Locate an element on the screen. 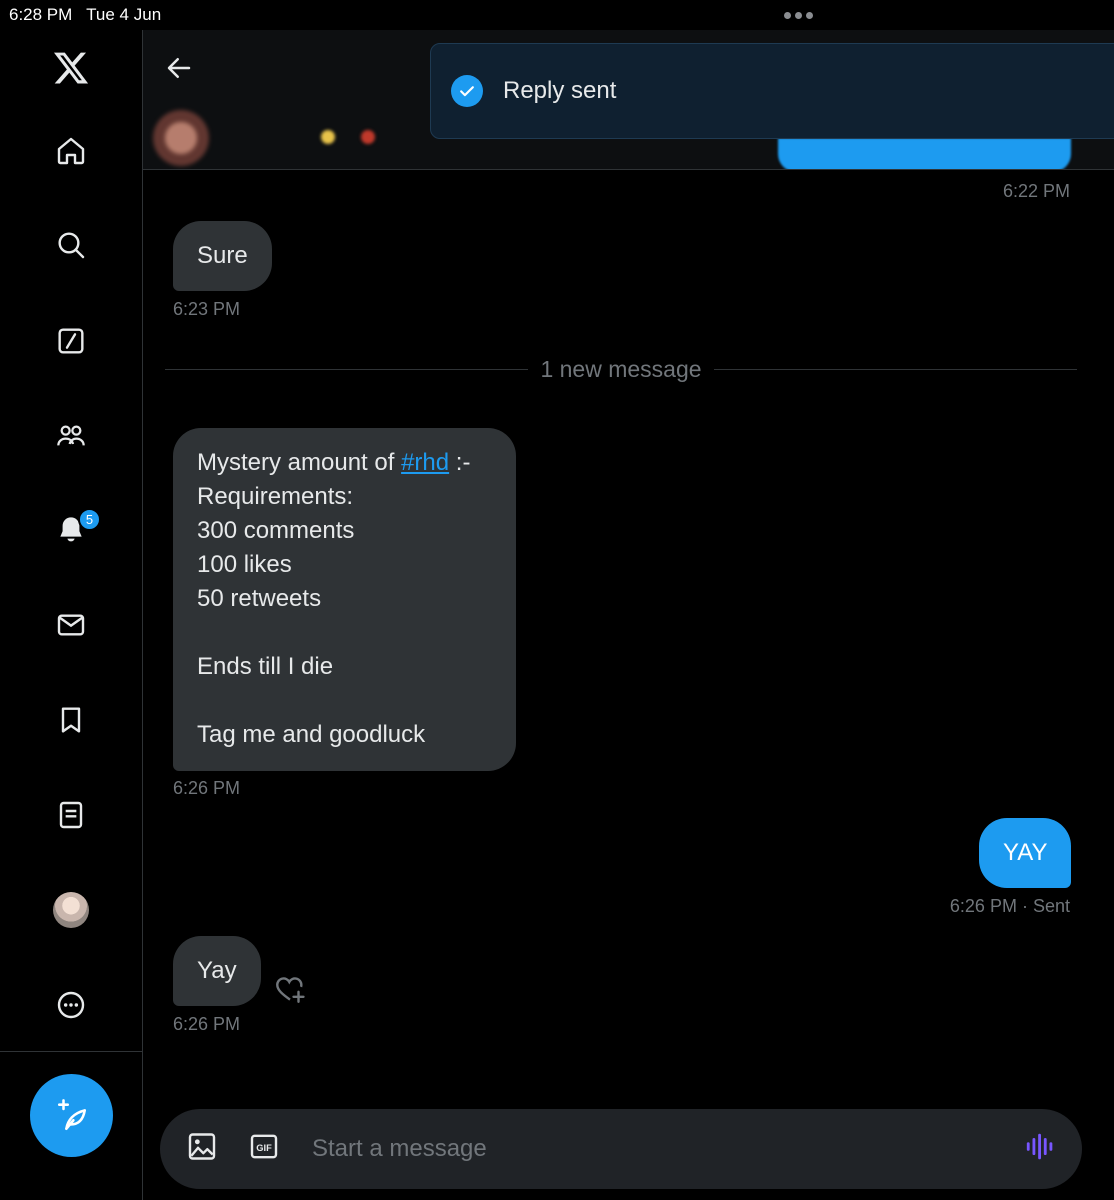  message-timestamp-sent: 6:26 PM · Sent is located at coordinates (1010, 906).